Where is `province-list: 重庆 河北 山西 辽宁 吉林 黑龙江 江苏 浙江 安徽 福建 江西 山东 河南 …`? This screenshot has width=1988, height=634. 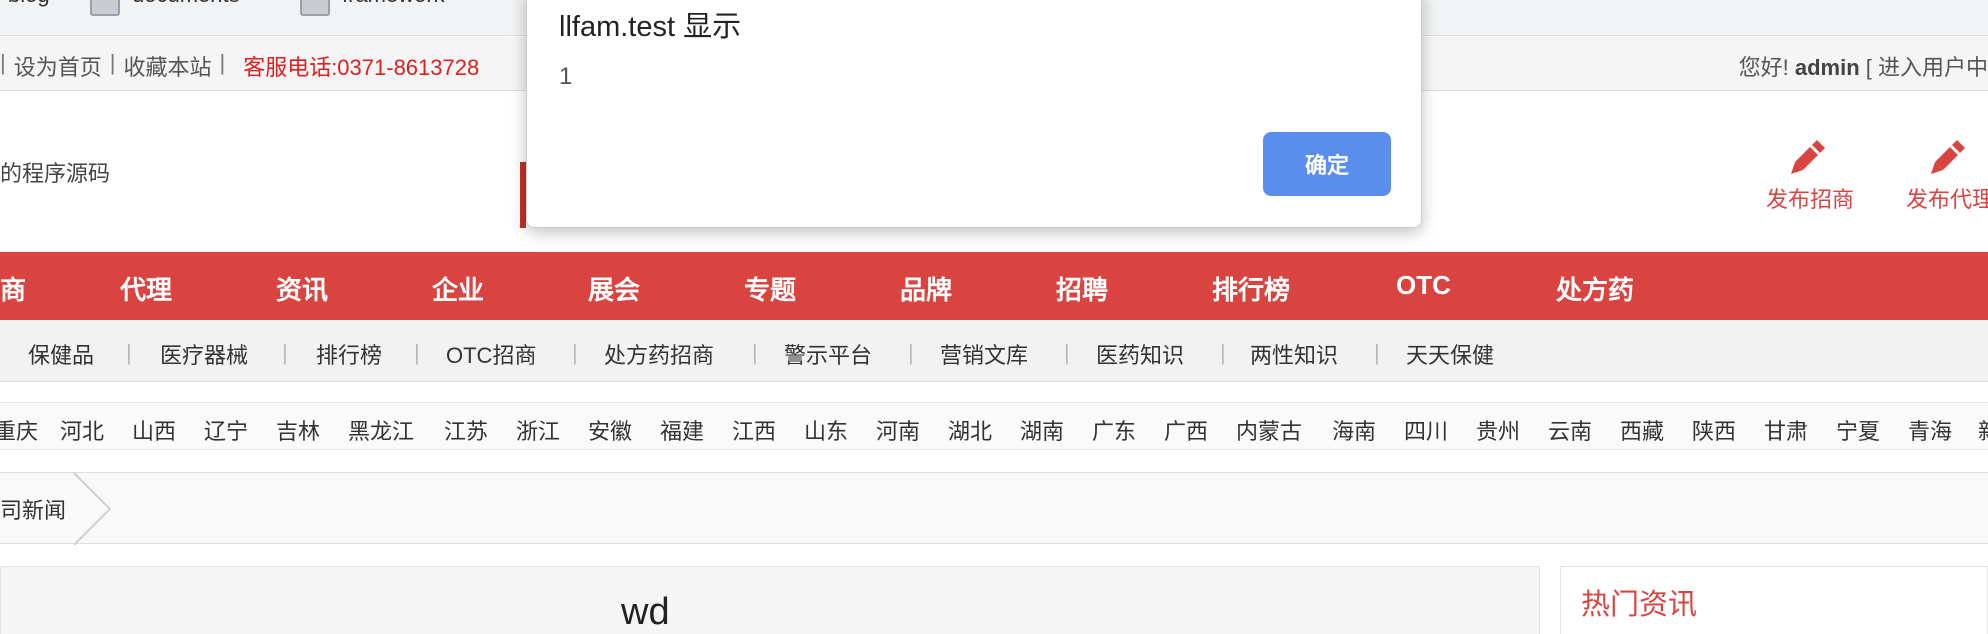 province-list: 重庆 河北 山西 辽宁 吉林 黑龙江 江苏 浙江 安徽 福建 江西 山东 河南 … is located at coordinates (994, 426).